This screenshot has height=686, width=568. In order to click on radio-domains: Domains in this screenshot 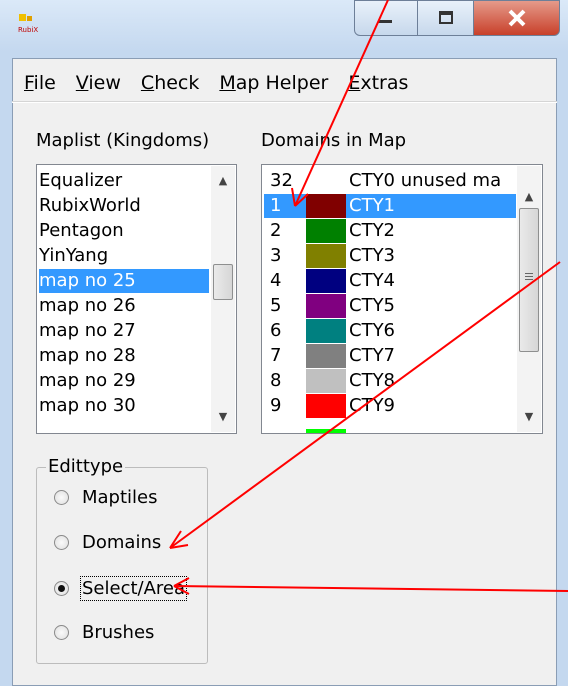, I will do `click(107, 542)`.